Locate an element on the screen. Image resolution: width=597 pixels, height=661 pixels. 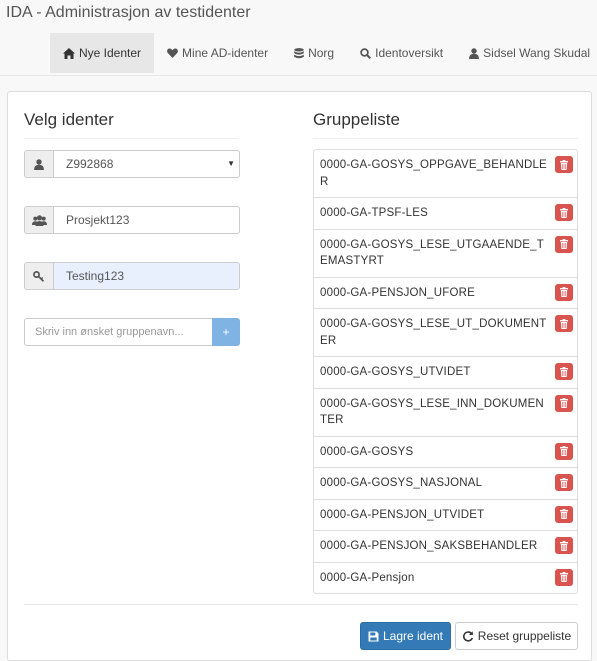
group-name: 0000-GA-GOSYS_UTVIDET is located at coordinates (395, 372).